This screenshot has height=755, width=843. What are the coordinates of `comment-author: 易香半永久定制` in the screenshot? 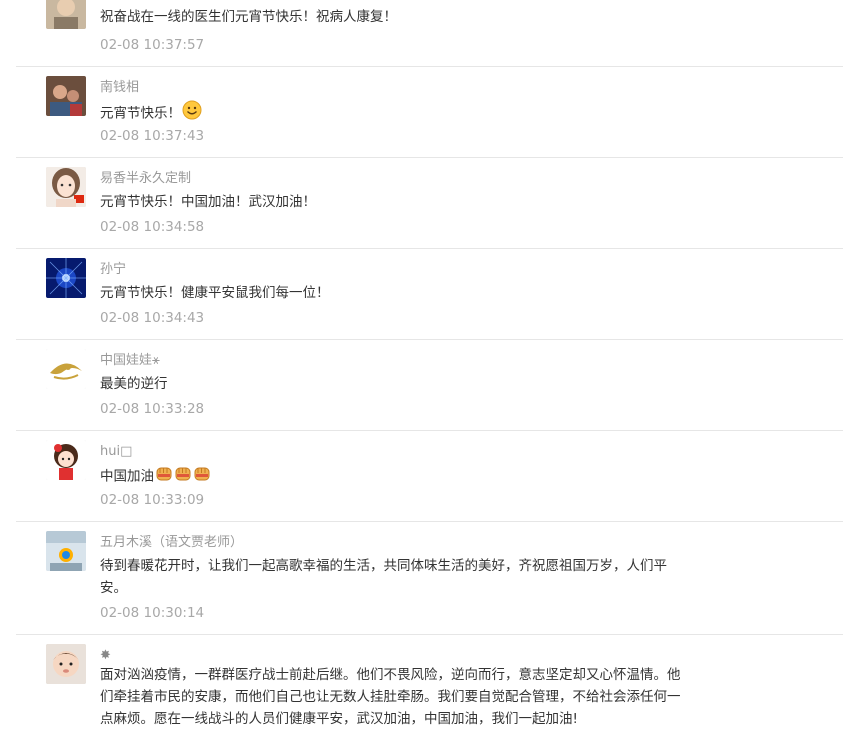 It's located at (145, 179).